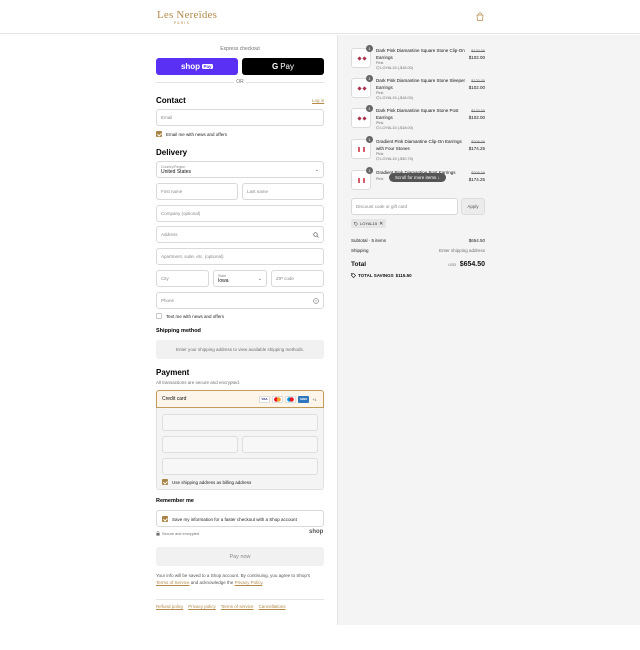 This screenshot has width=640, height=650. Describe the element at coordinates (172, 152) in the screenshot. I see `delivery-heading: Delivery` at that location.